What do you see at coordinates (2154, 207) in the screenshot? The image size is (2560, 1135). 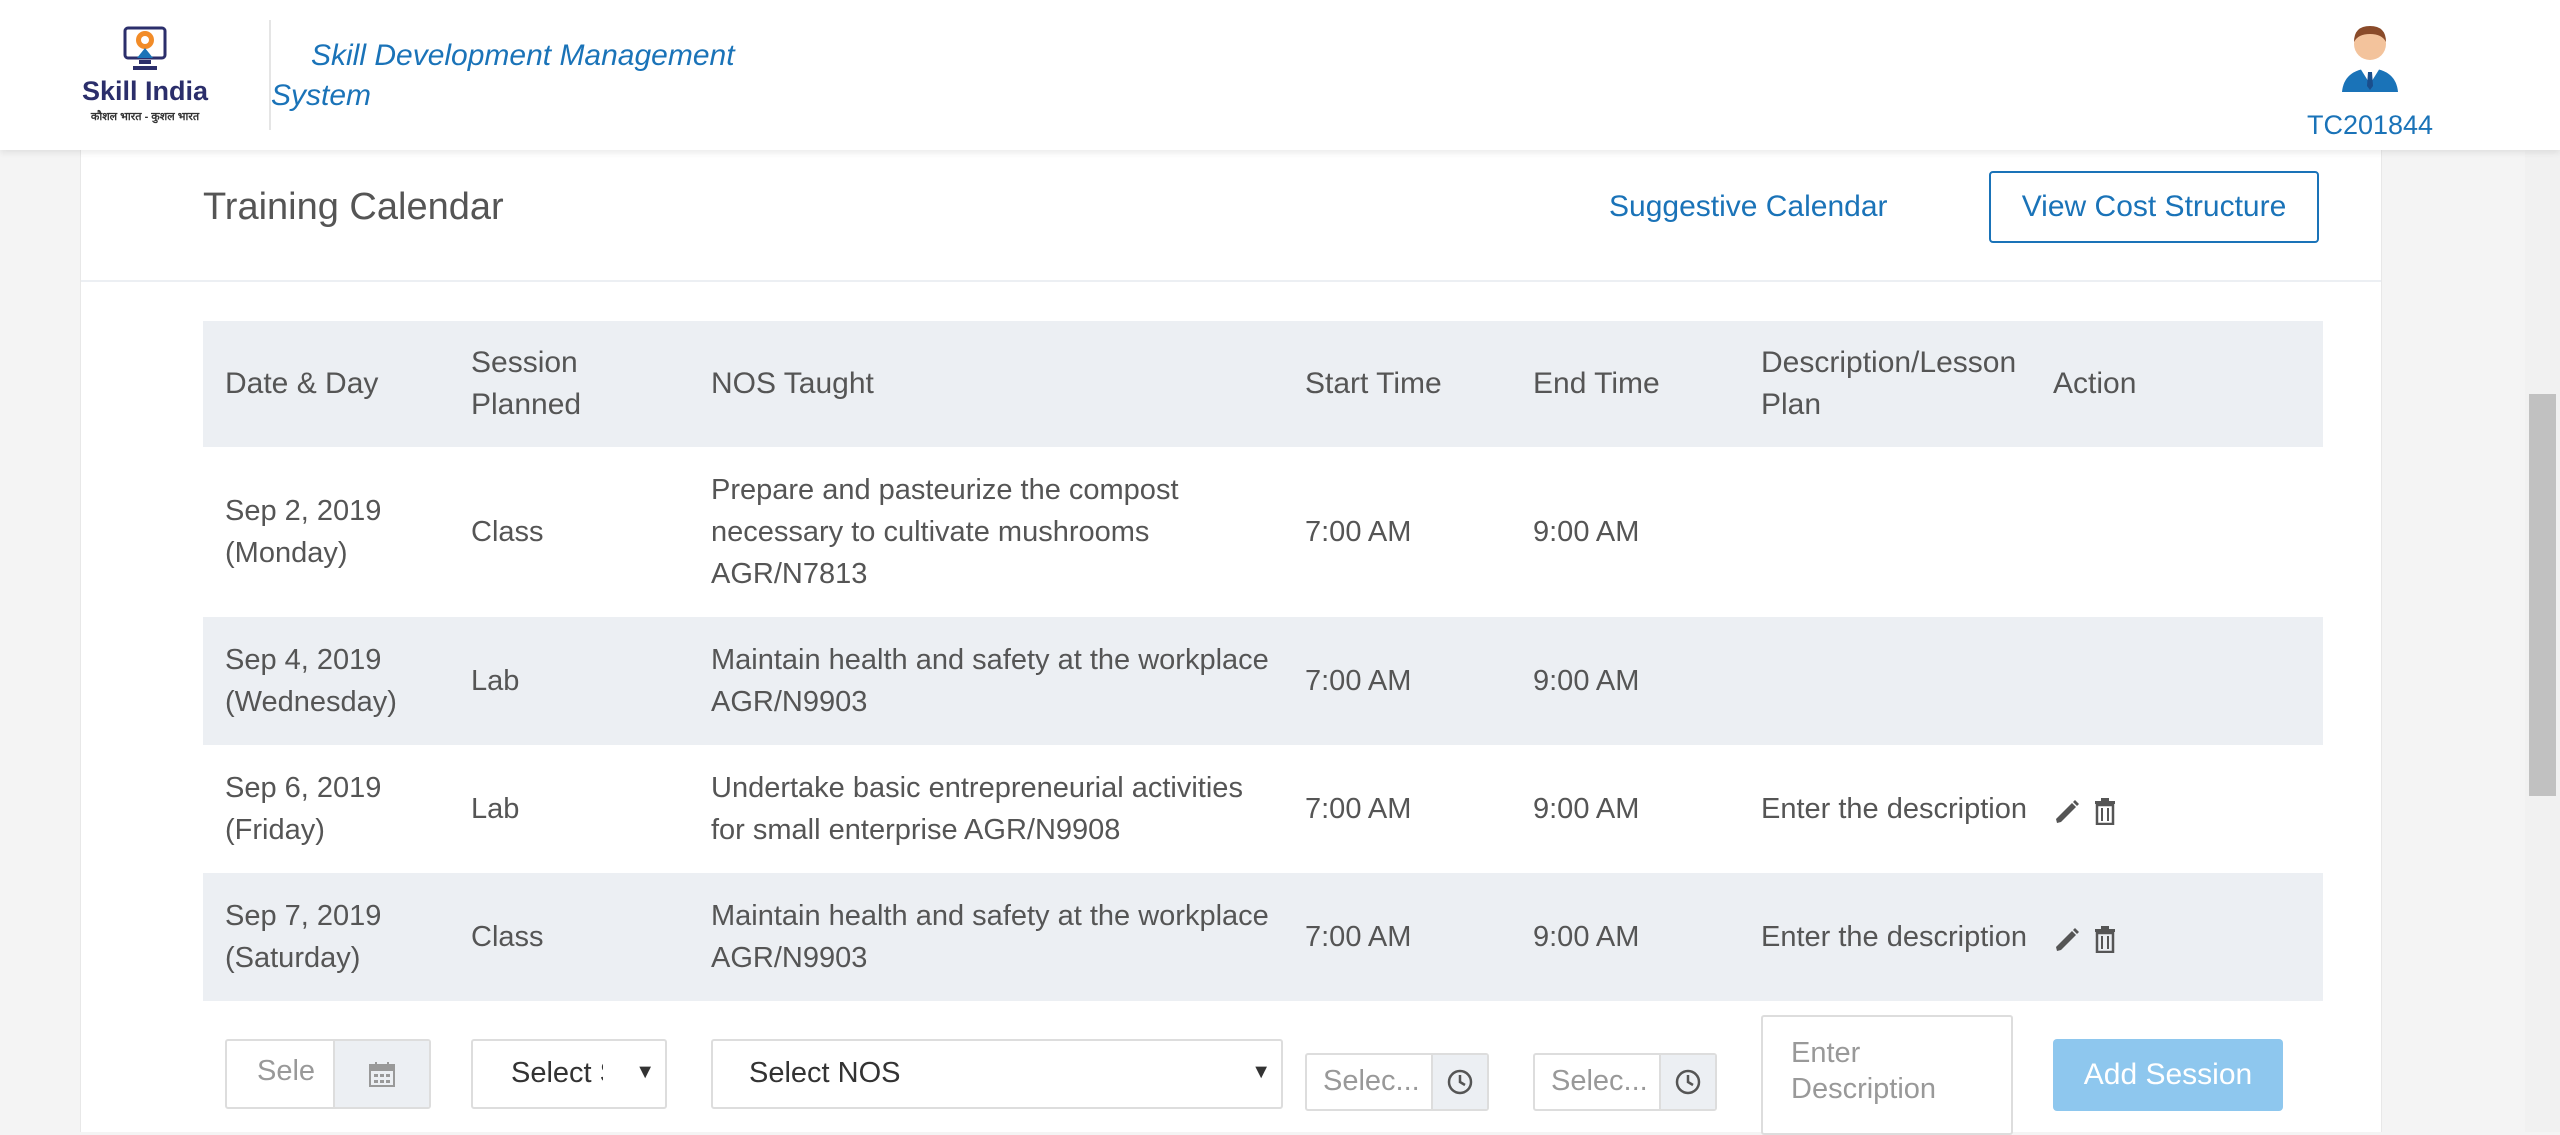 I see `view-cost-structure-button: View Cost Structure` at bounding box center [2154, 207].